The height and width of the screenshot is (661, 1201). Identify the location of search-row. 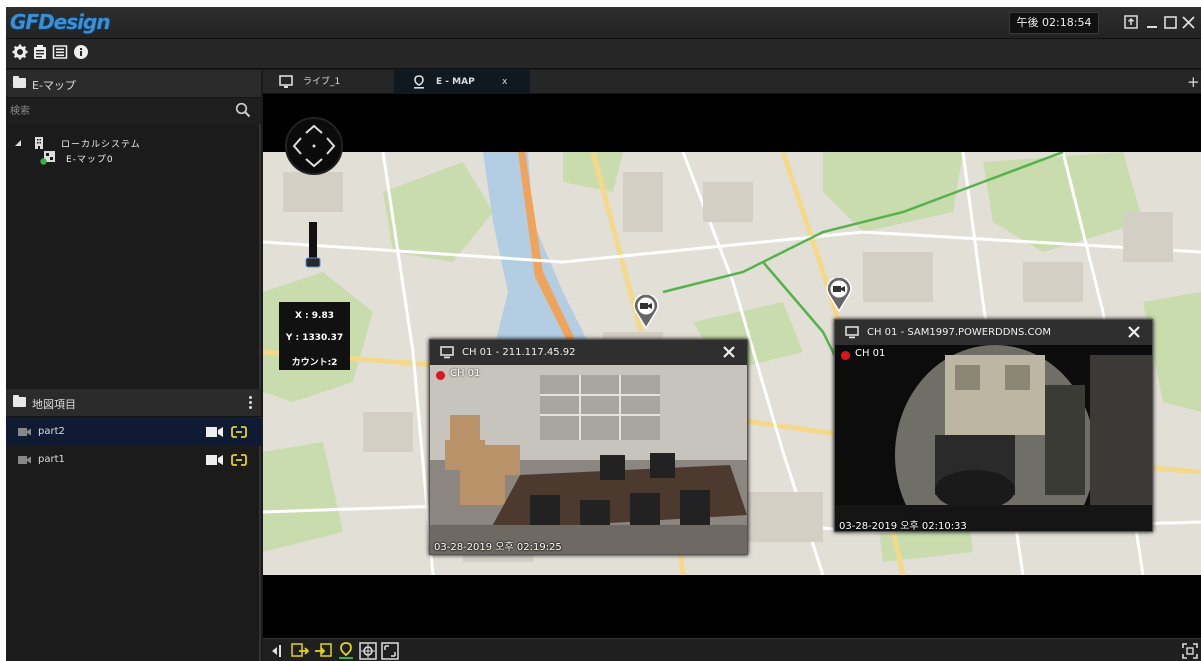
(133, 111).